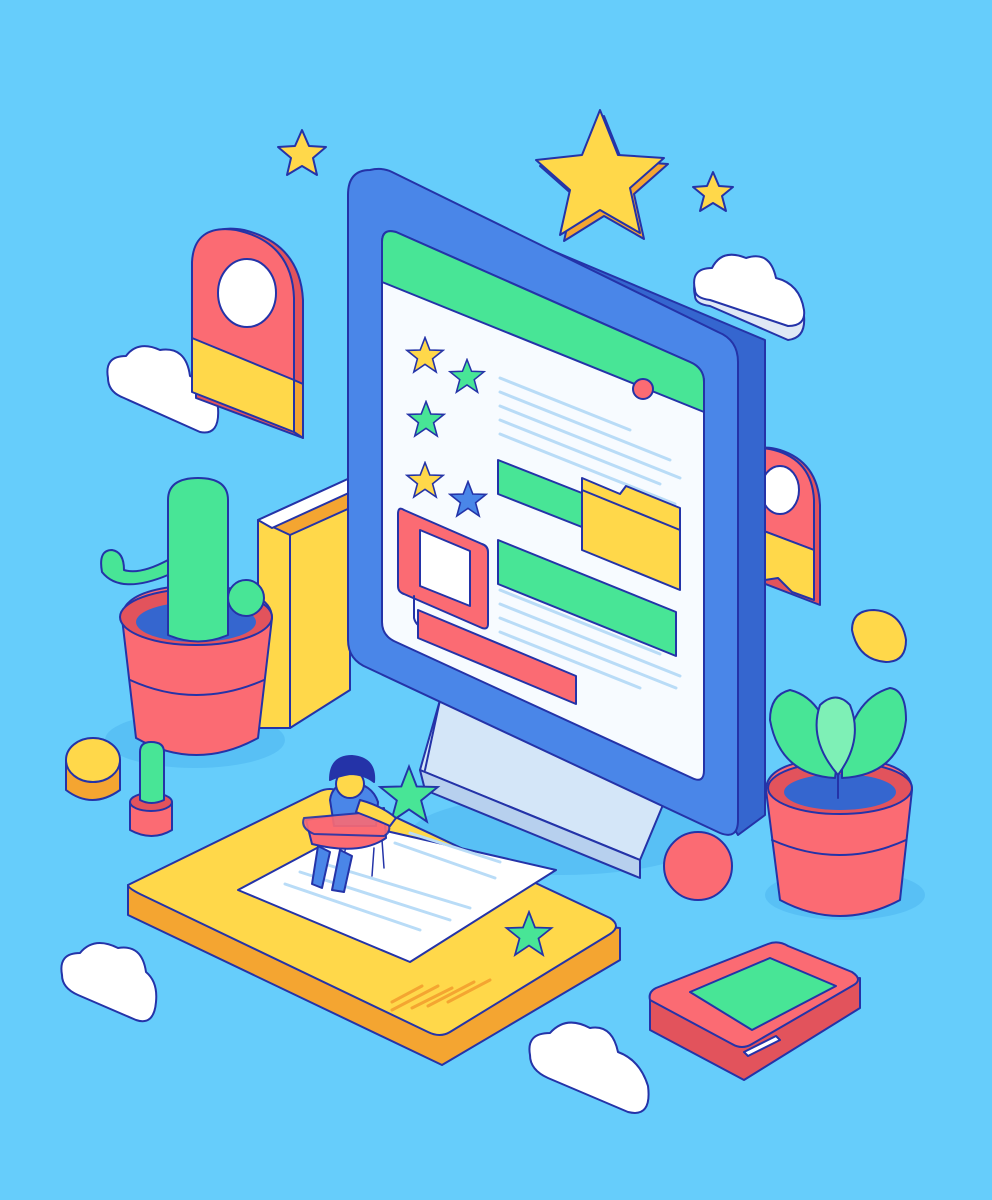 Image resolution: width=992 pixels, height=1200 pixels. I want to click on ball-shape, so click(698, 866).